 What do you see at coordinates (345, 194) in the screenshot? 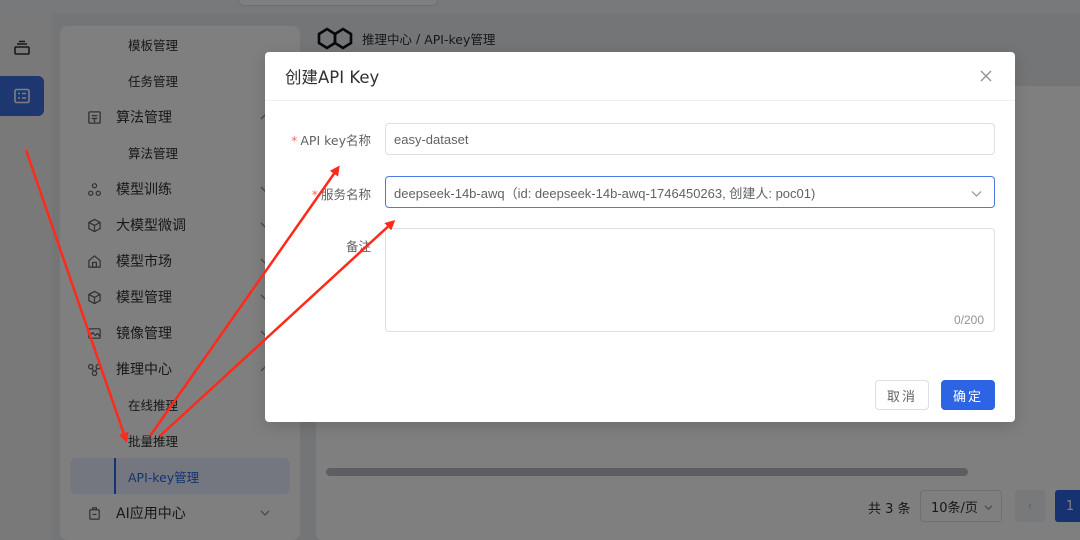
I see `label-text: 服务名称` at bounding box center [345, 194].